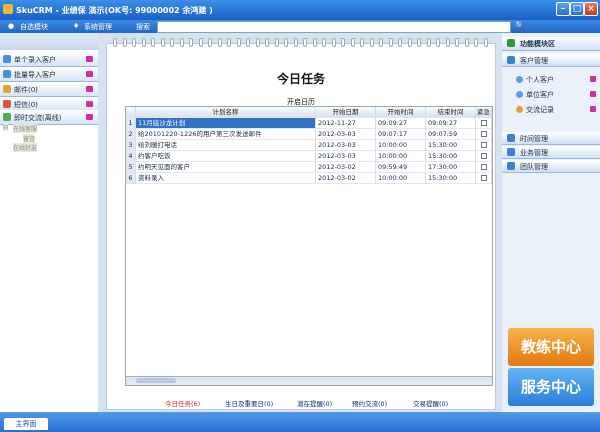 The height and width of the screenshot is (432, 600). What do you see at coordinates (551, 60) in the screenshot?
I see `section-customer-manage: 客户管理` at bounding box center [551, 60].